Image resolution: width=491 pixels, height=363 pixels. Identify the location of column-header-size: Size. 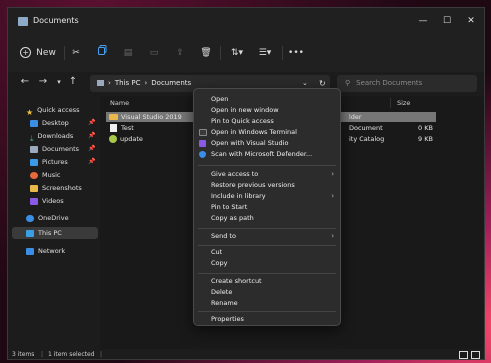
(403, 103).